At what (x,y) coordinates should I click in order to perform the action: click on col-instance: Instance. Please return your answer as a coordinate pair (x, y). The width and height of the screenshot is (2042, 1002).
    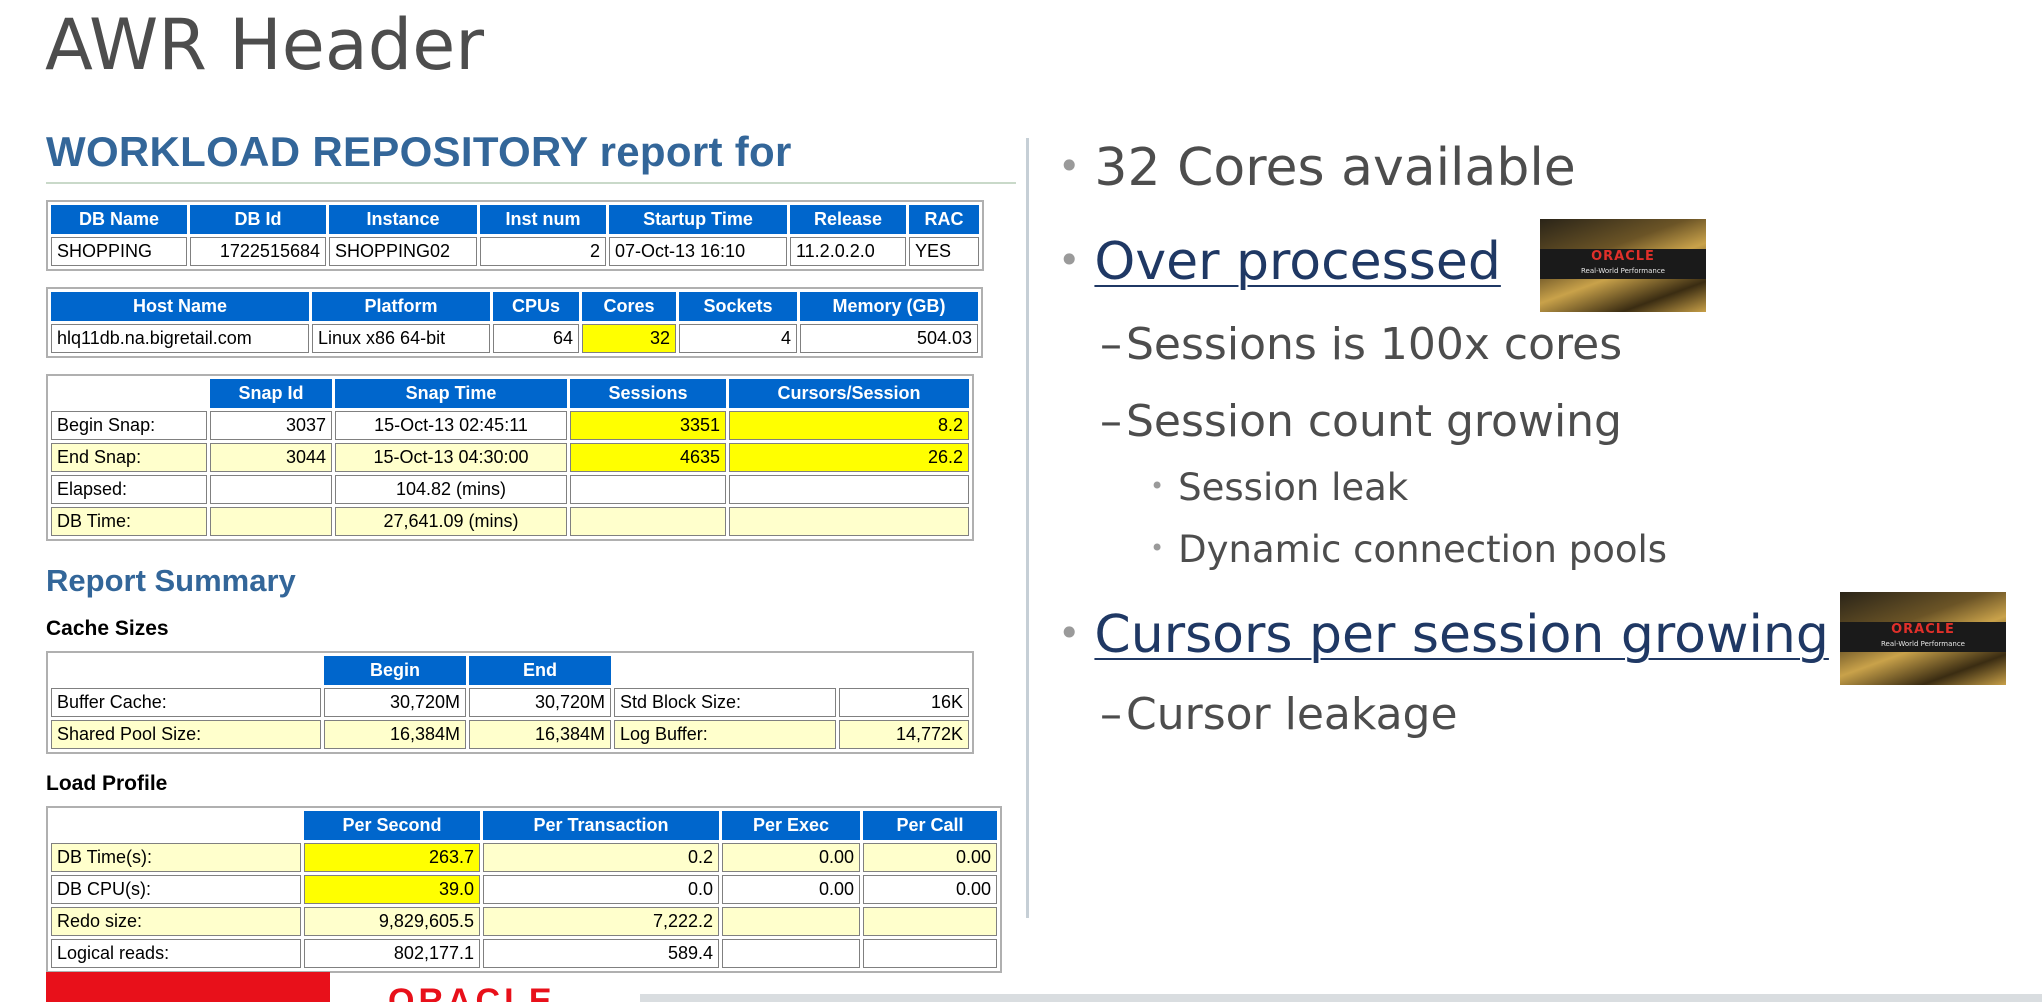
    Looking at the image, I should click on (403, 219).